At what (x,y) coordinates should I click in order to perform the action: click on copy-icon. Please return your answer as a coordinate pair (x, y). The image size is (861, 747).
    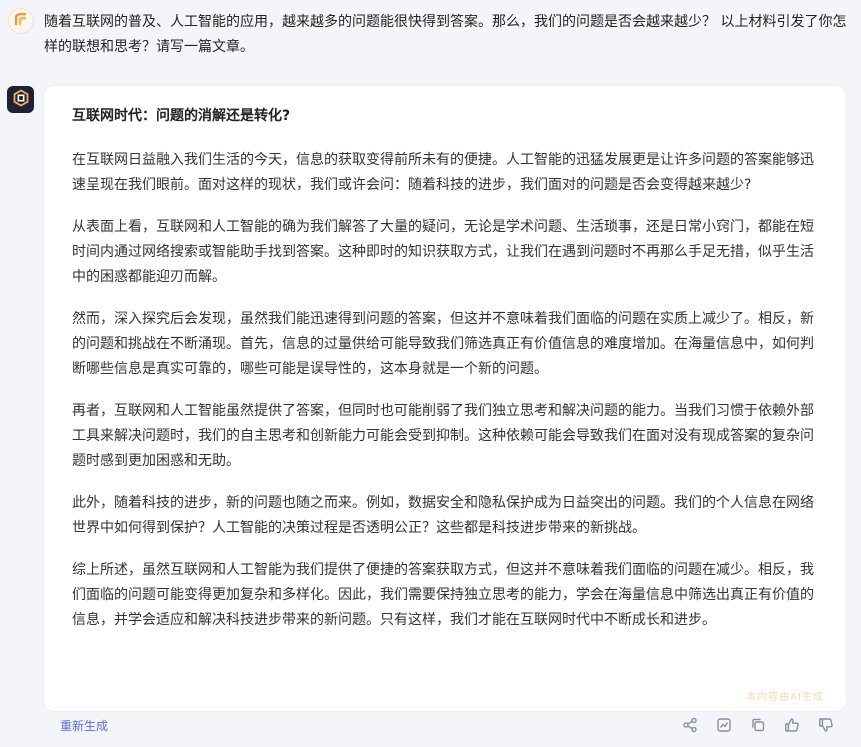
    Looking at the image, I should click on (758, 727).